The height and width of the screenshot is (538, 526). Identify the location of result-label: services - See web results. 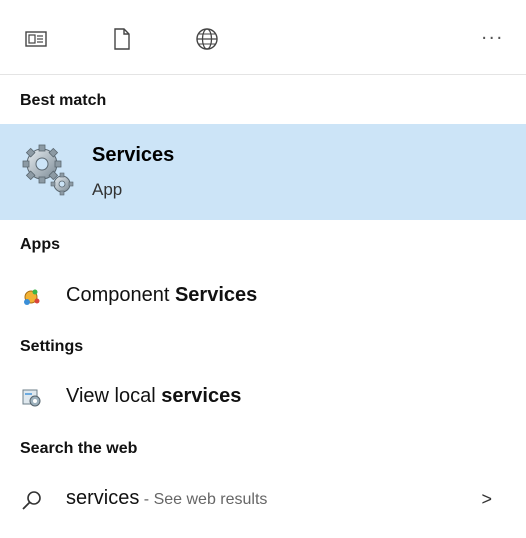
(167, 498).